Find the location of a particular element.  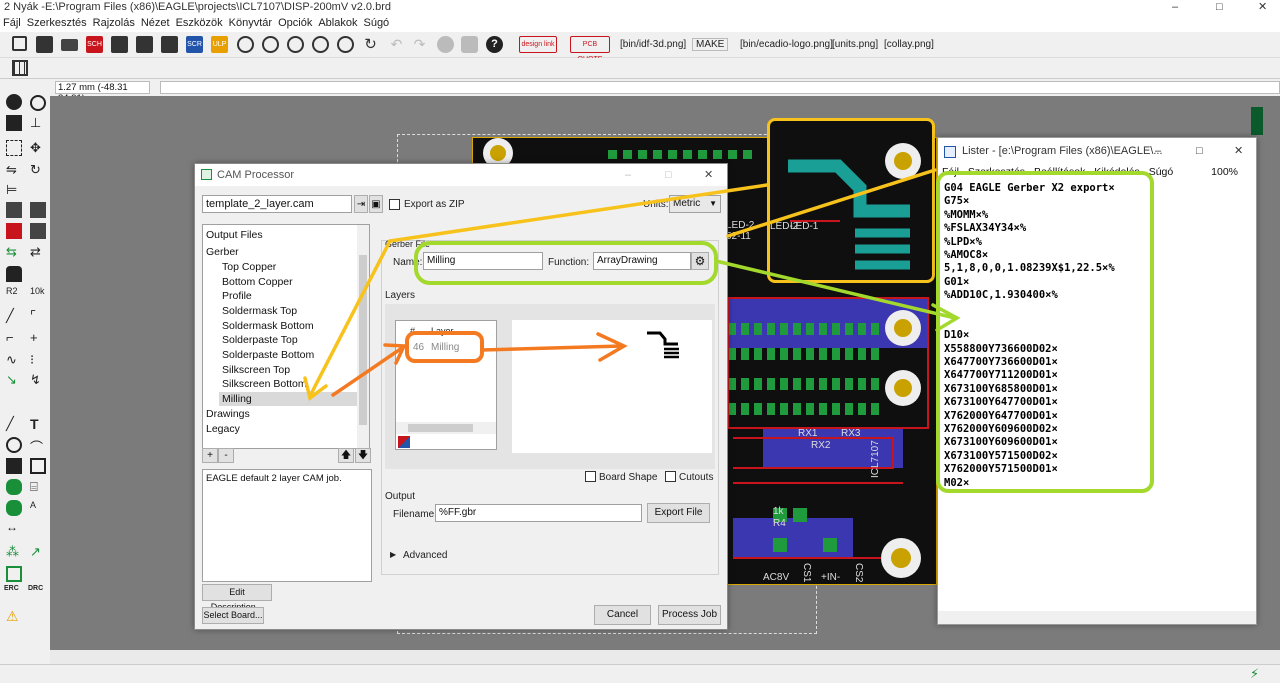

attribute-icon: ⌸ is located at coordinates (38, 487).